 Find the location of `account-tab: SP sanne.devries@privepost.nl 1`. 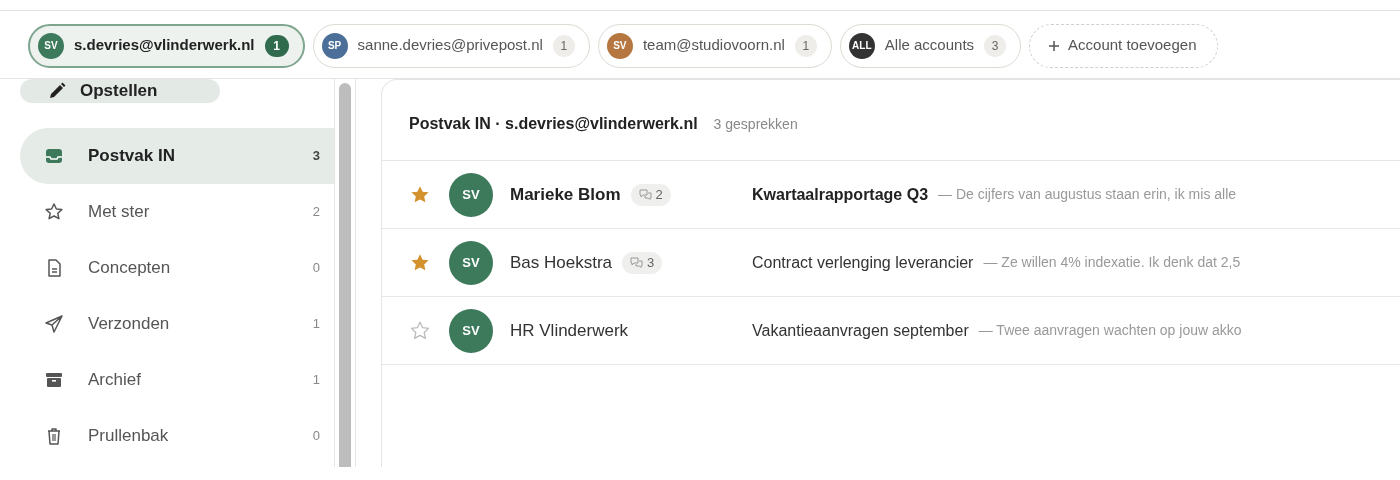

account-tab: SP sanne.devries@privepost.nl 1 is located at coordinates (451, 45).